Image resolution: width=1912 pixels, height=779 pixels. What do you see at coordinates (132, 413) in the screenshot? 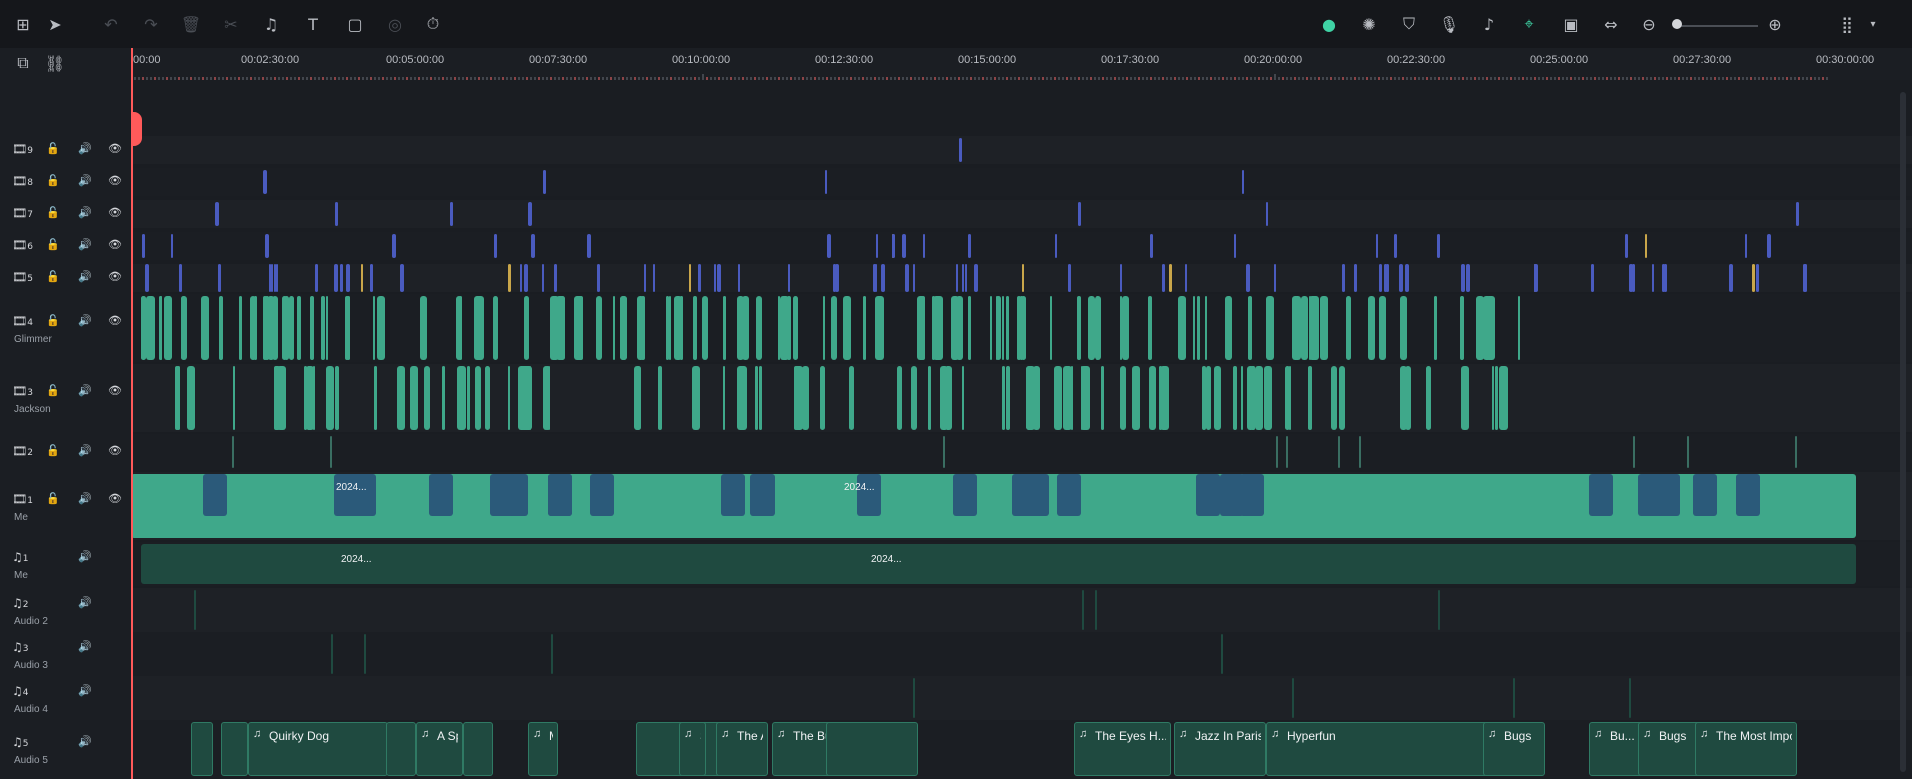
I see `playhead` at bounding box center [132, 413].